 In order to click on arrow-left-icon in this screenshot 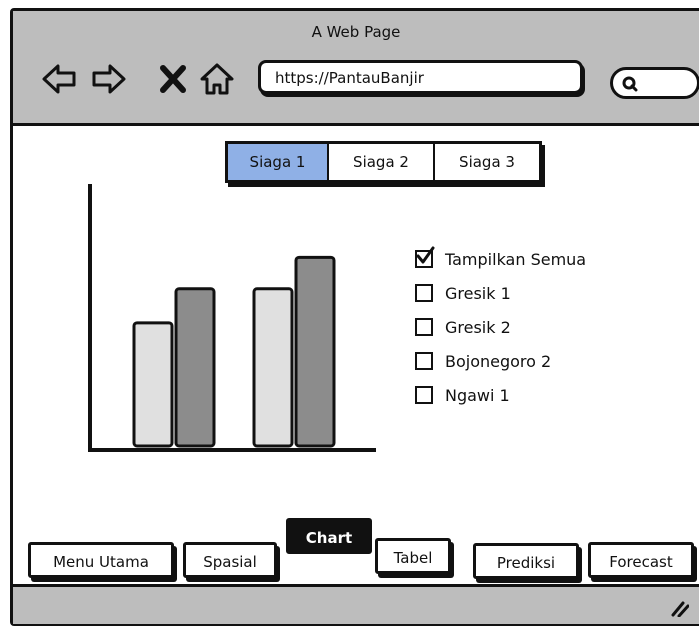, I will do `click(59, 79)`.